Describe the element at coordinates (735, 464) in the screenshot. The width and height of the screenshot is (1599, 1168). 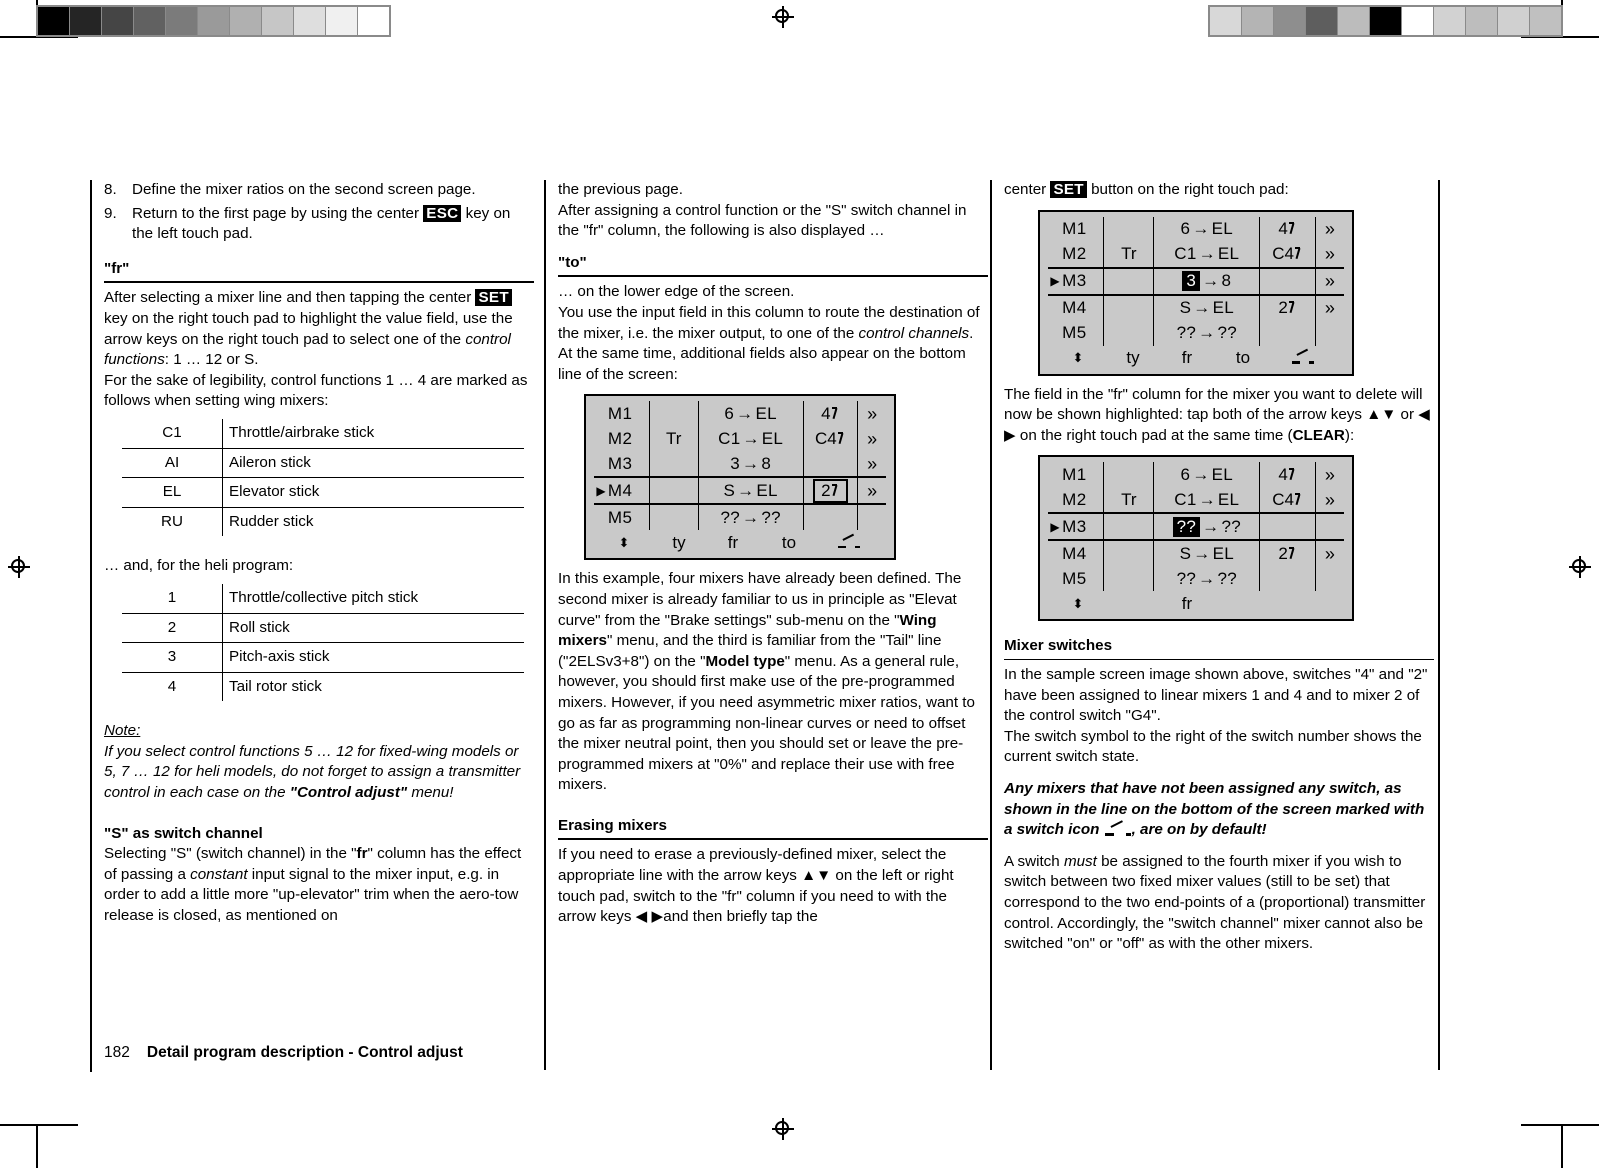
I see `from-value: 3` at that location.